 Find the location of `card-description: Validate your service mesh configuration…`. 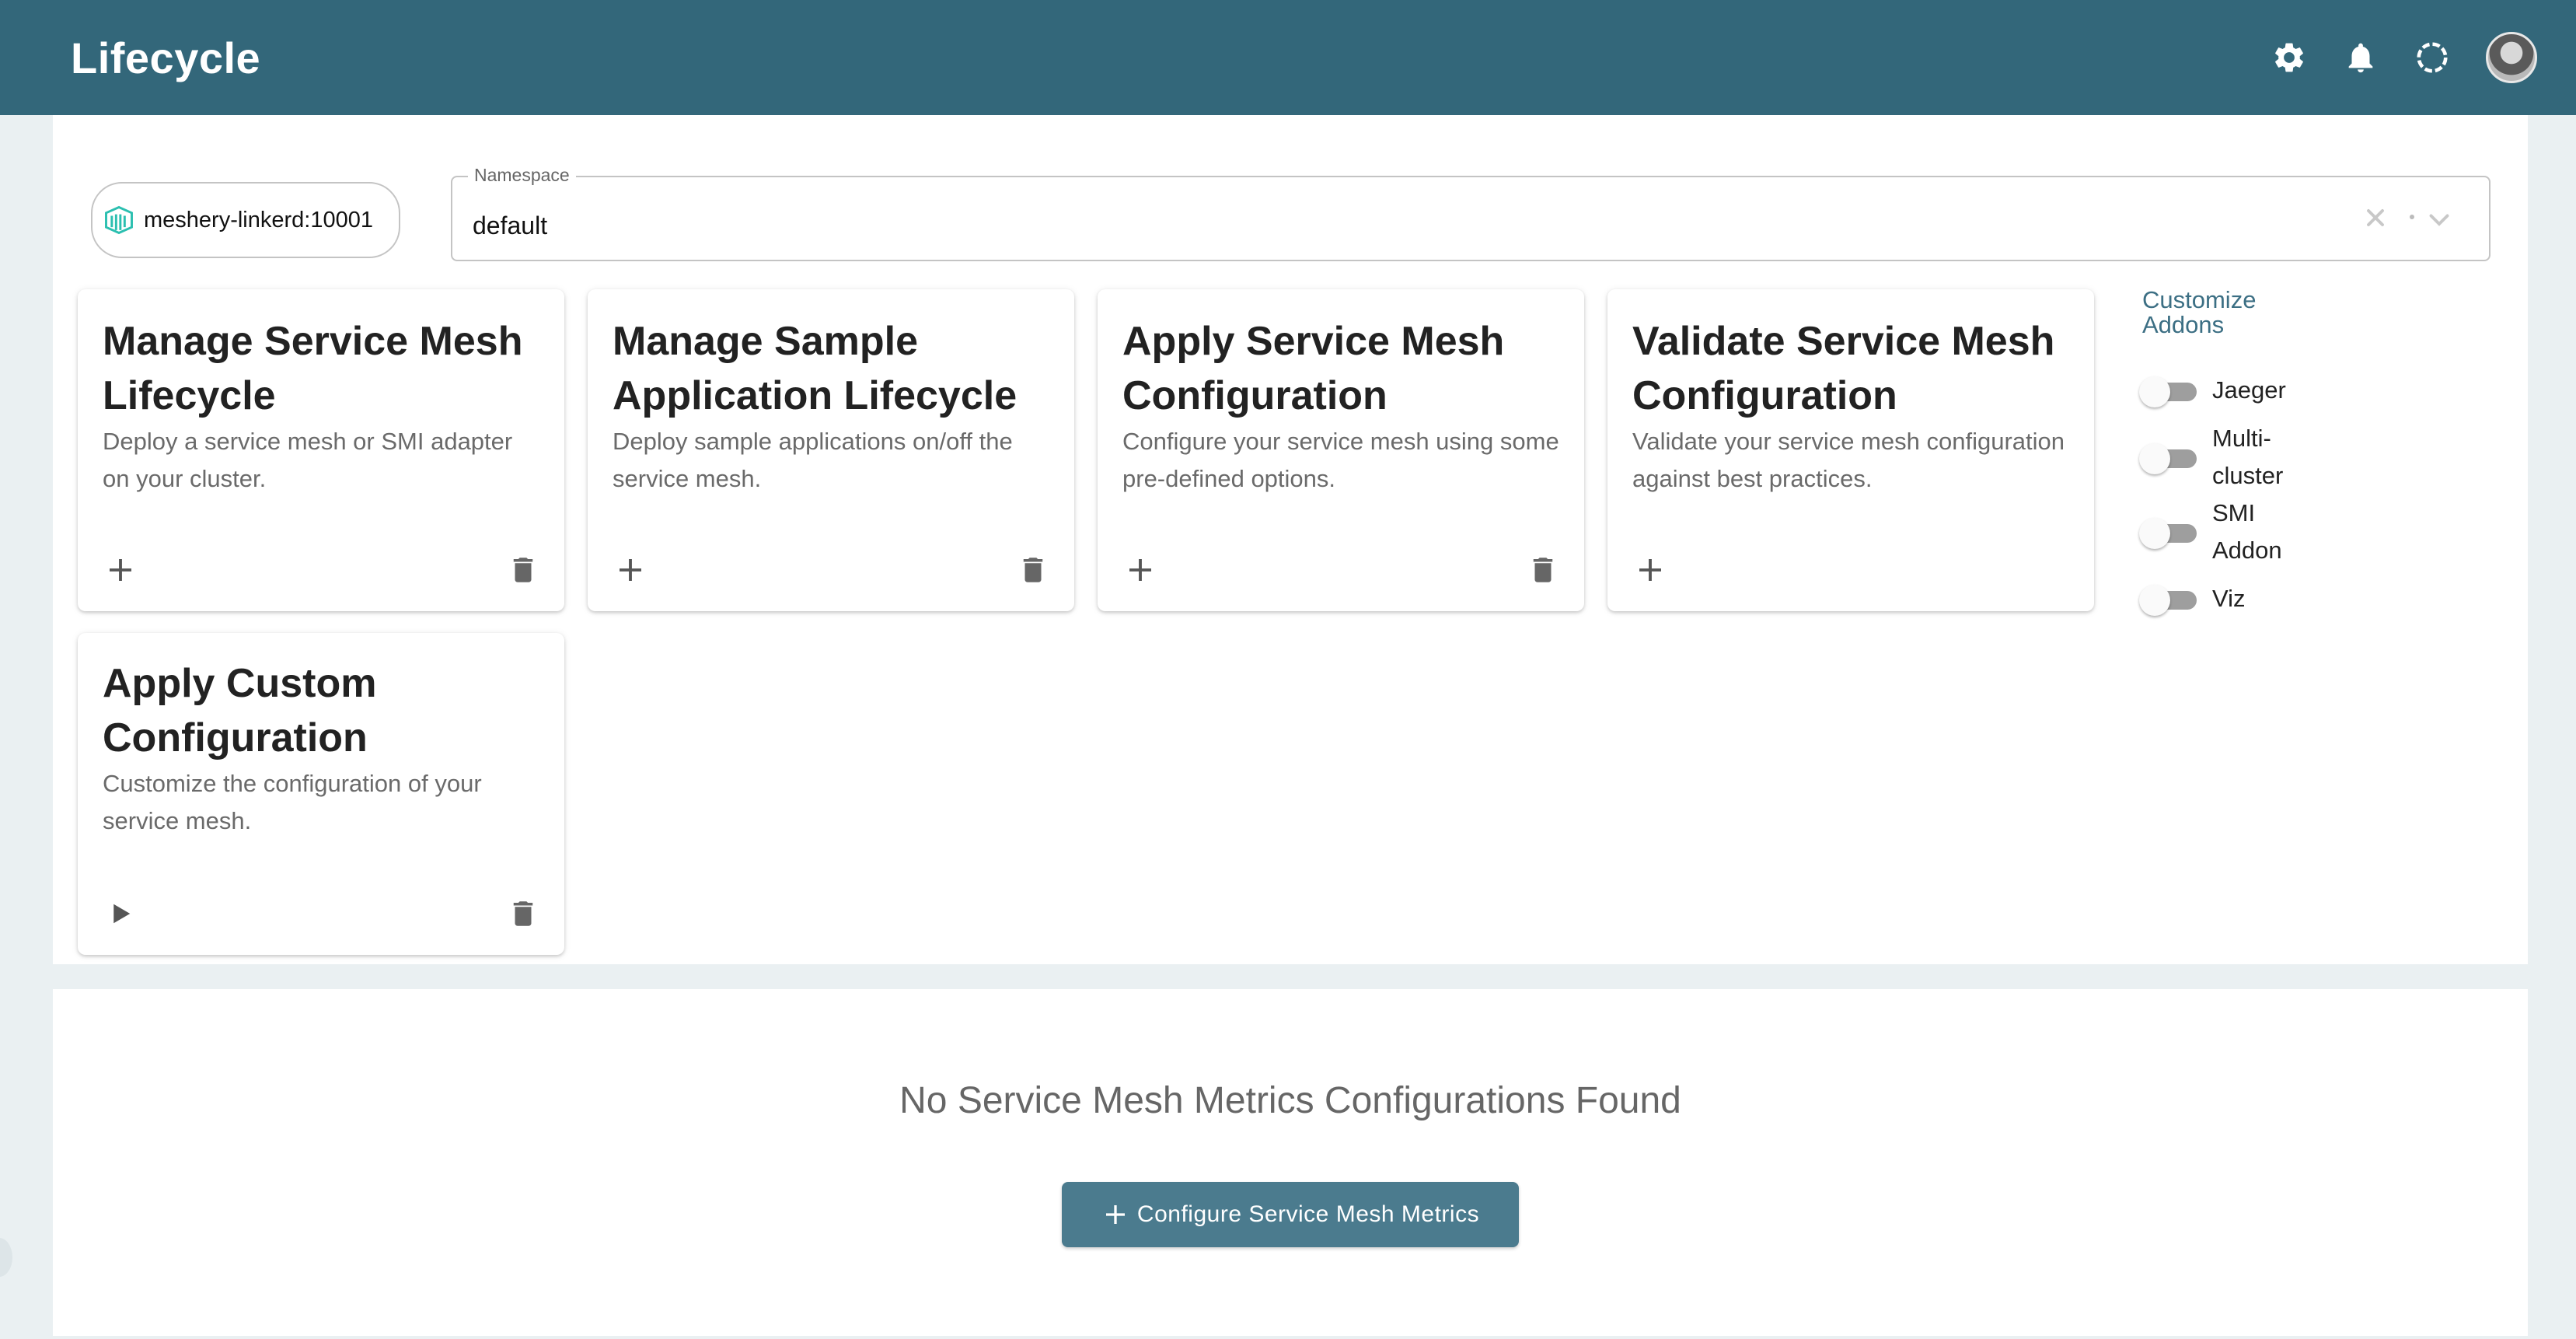

card-description: Validate your service mesh configuration… is located at coordinates (1849, 460).